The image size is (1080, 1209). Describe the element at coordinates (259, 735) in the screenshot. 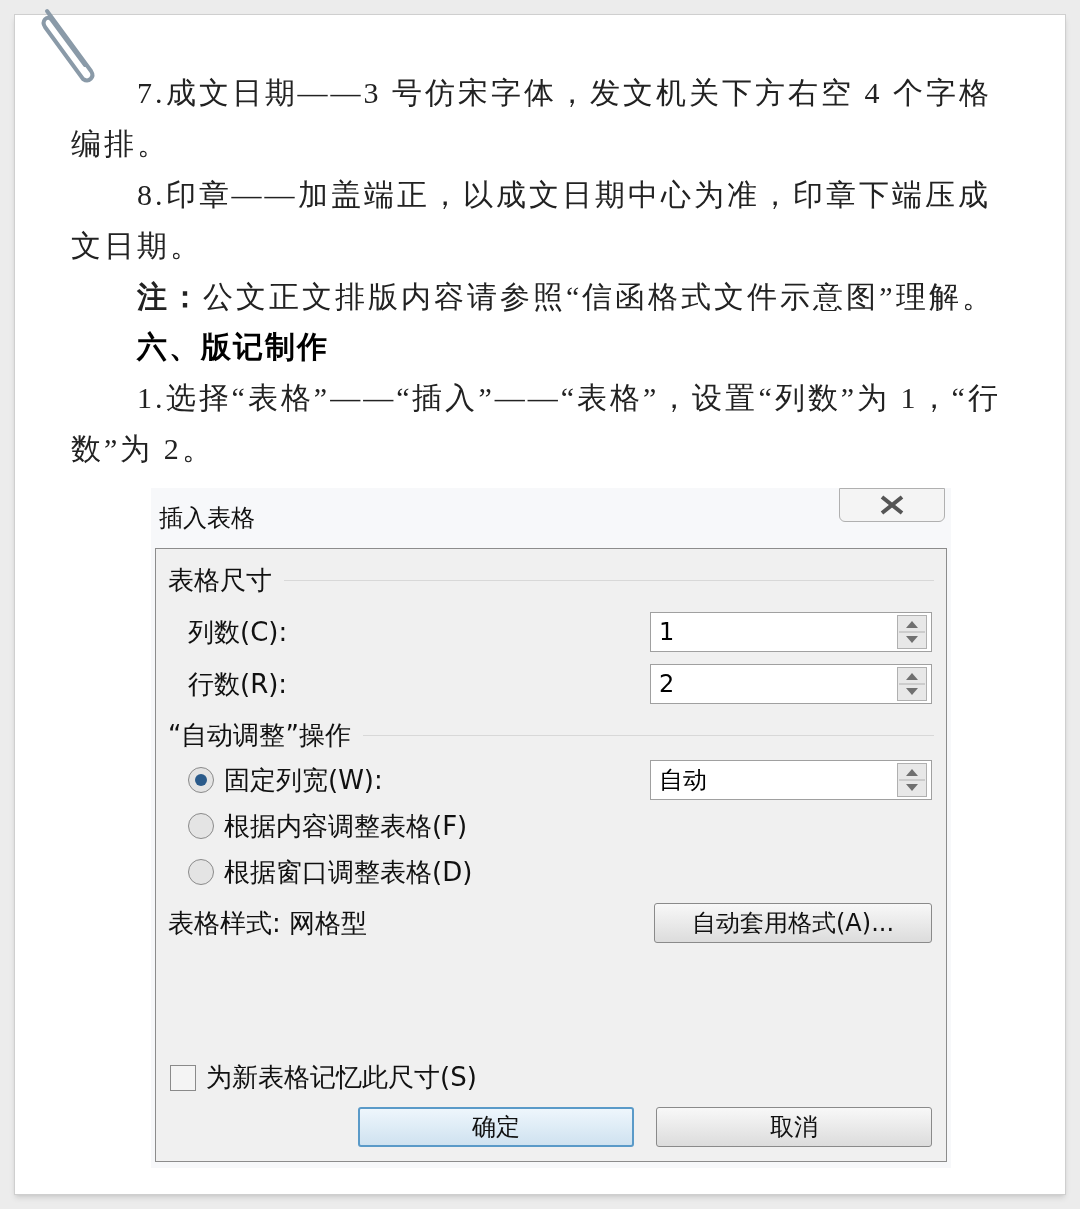

I see `group-title: “自动调整”操作` at that location.